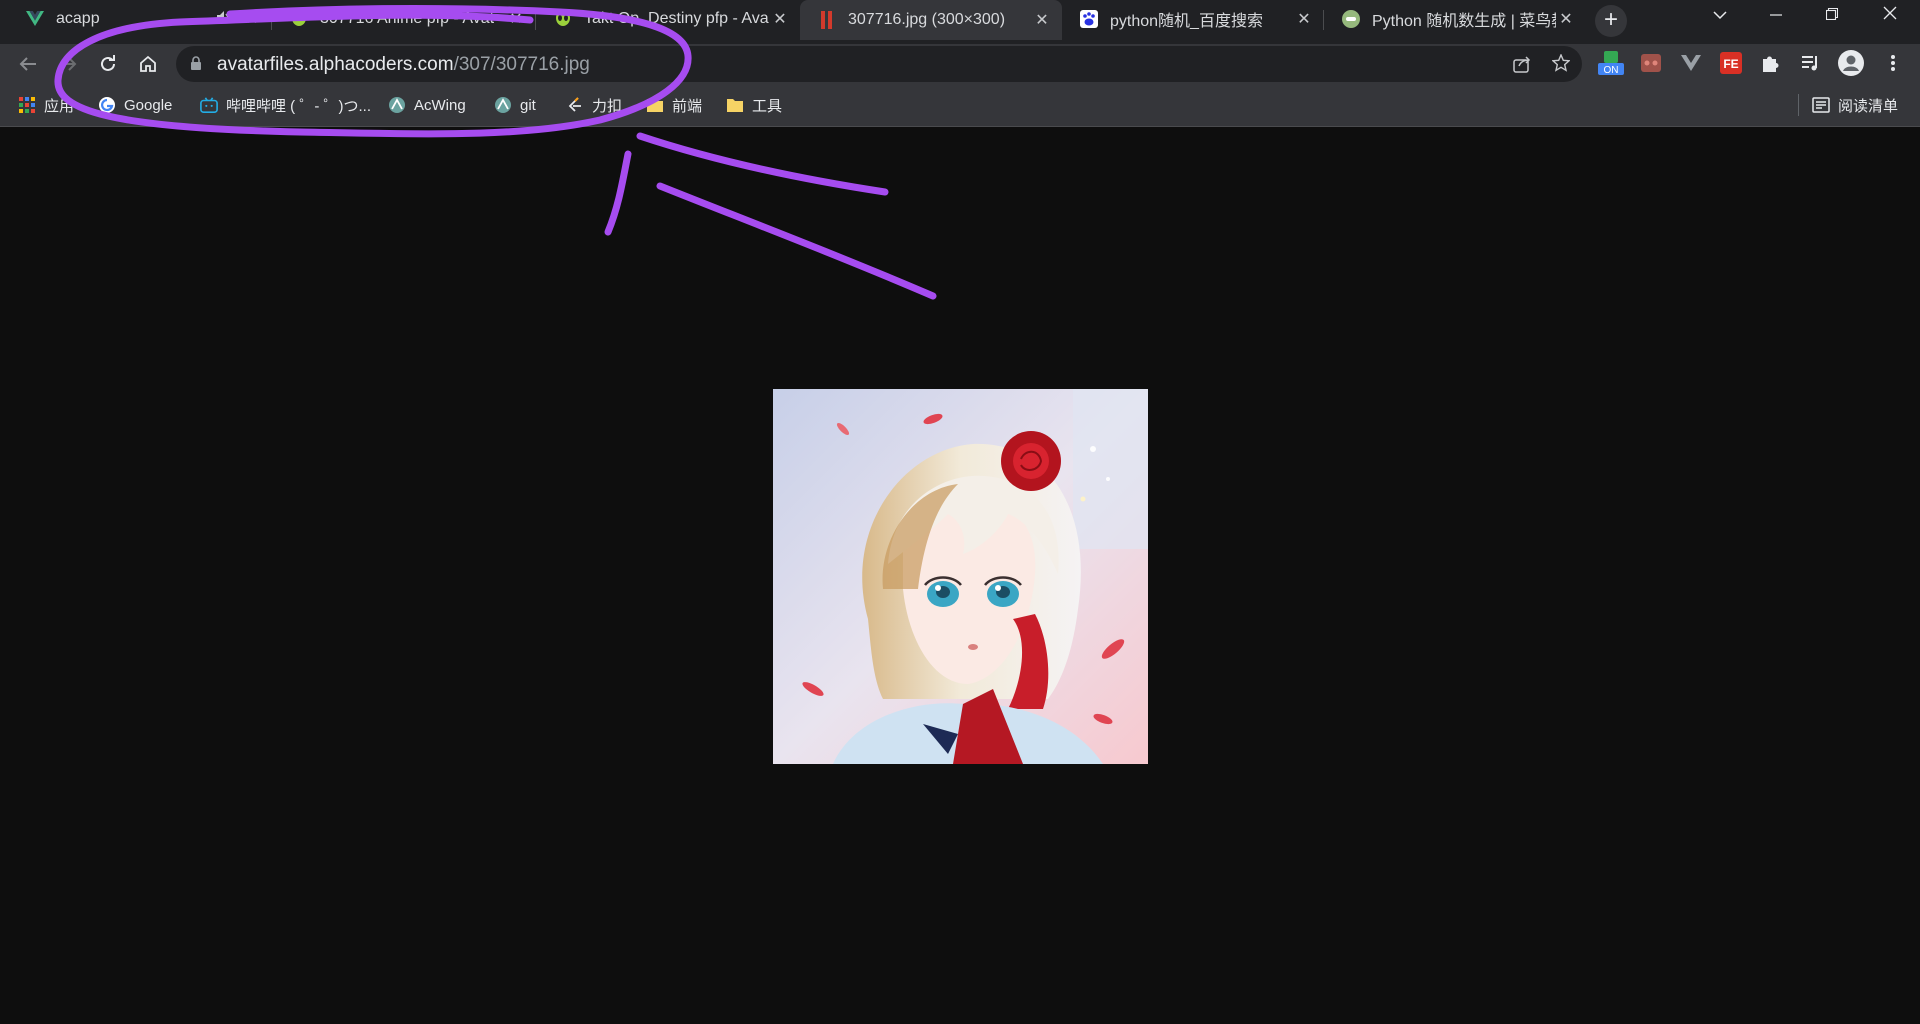  I want to click on bookmarks-divider, so click(1798, 105).